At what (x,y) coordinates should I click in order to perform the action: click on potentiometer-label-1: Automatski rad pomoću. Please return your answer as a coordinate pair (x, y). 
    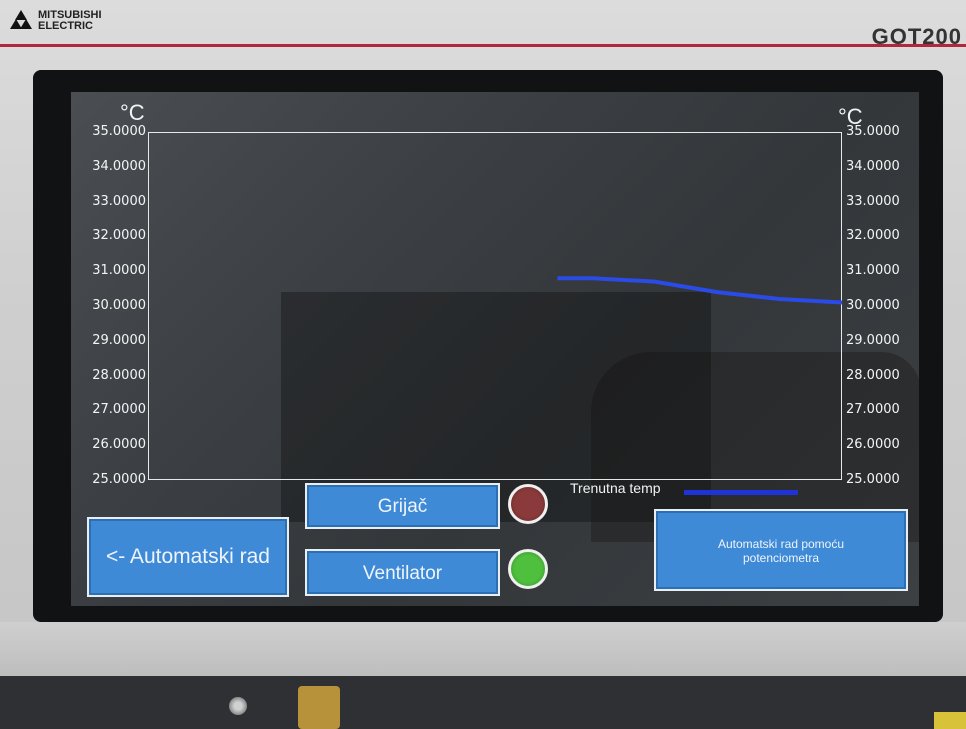
    Looking at the image, I should click on (781, 544).